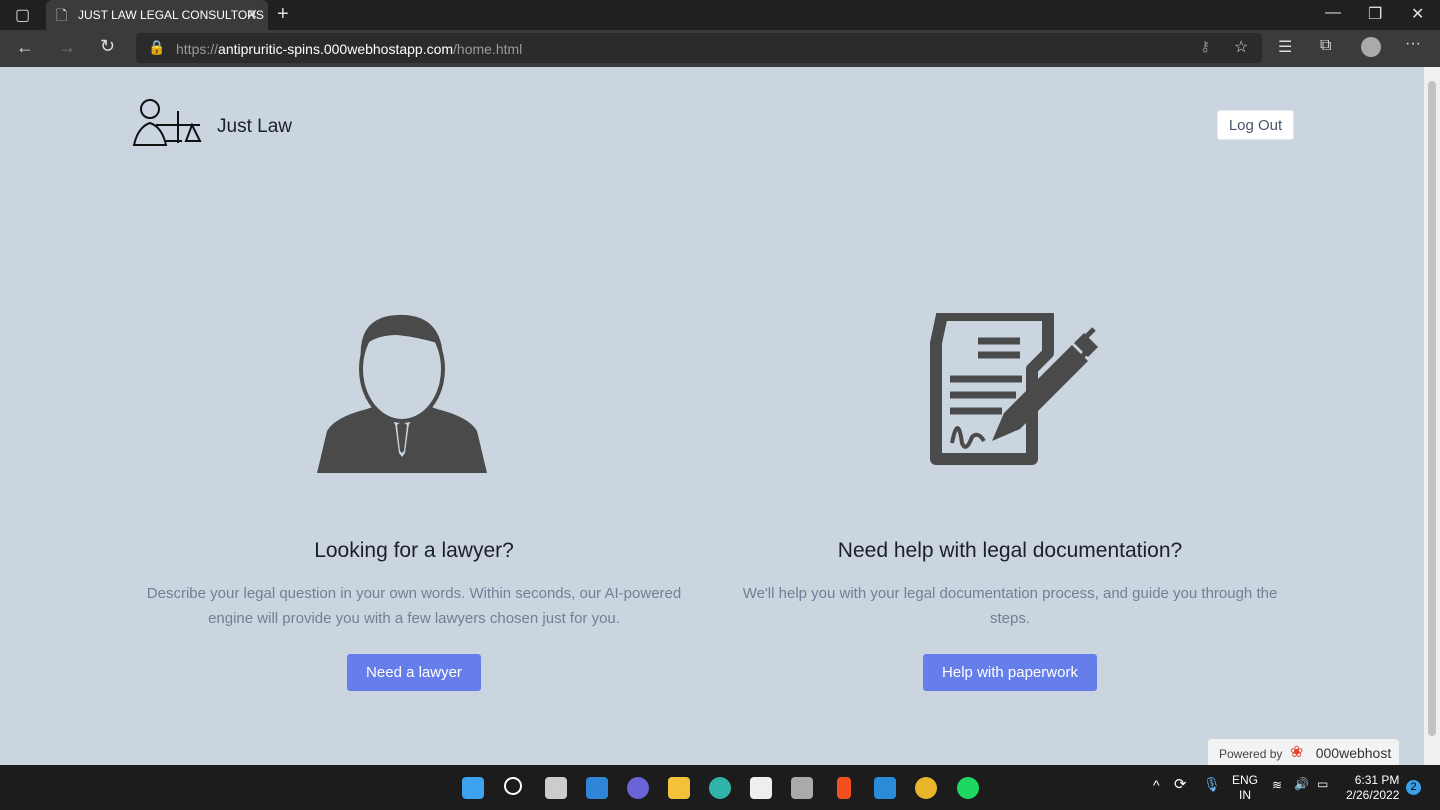  What do you see at coordinates (402, 393) in the screenshot?
I see `lawyer-icon` at bounding box center [402, 393].